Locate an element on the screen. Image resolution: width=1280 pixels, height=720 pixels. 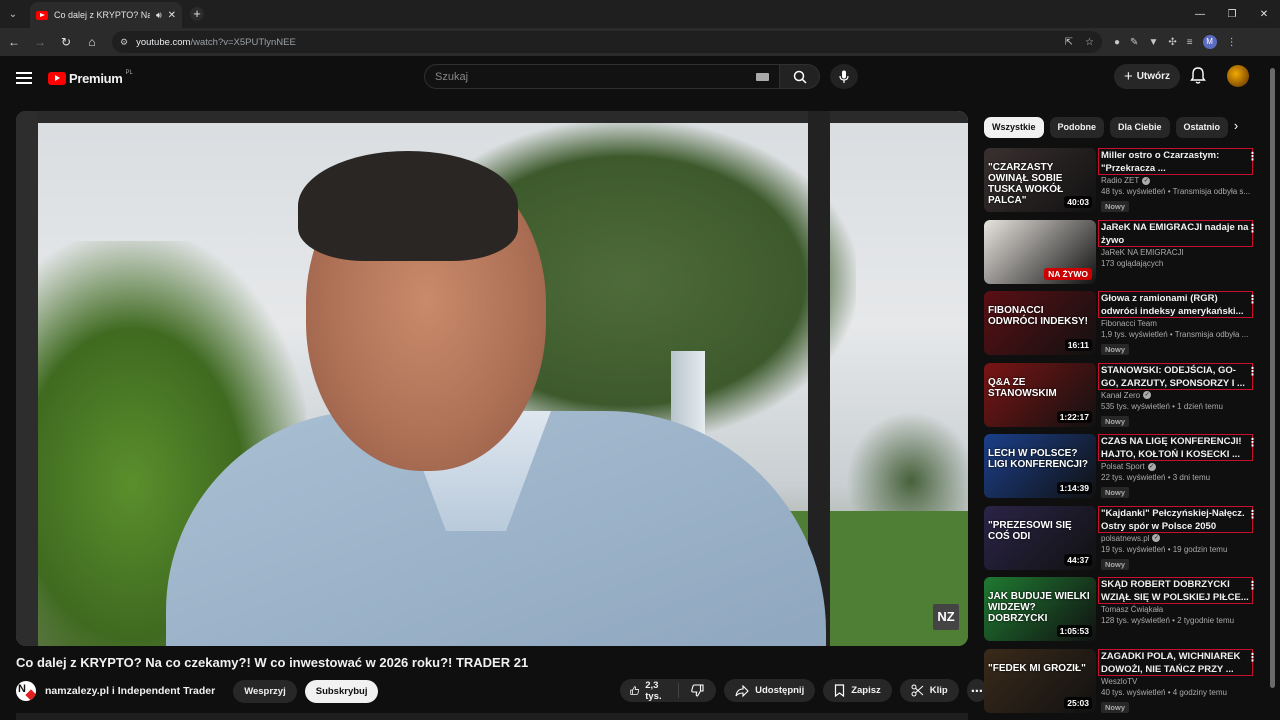
address-bar: ⚙ youtube.com/watch?v=X5PUTlynNEE ⇱ ☆ is located at coordinates (607, 42).